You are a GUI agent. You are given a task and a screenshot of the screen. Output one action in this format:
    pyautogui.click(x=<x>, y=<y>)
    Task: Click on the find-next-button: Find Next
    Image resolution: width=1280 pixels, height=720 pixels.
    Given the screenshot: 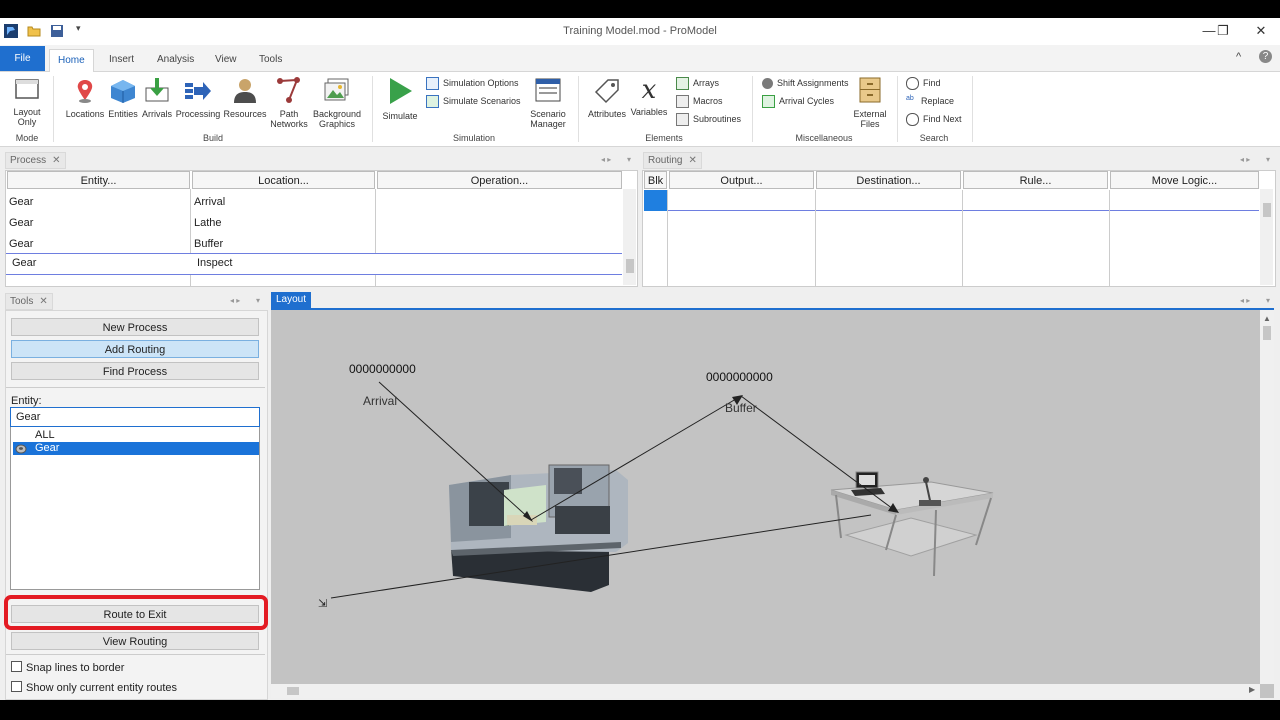 What is the action you would take?
    pyautogui.click(x=934, y=119)
    